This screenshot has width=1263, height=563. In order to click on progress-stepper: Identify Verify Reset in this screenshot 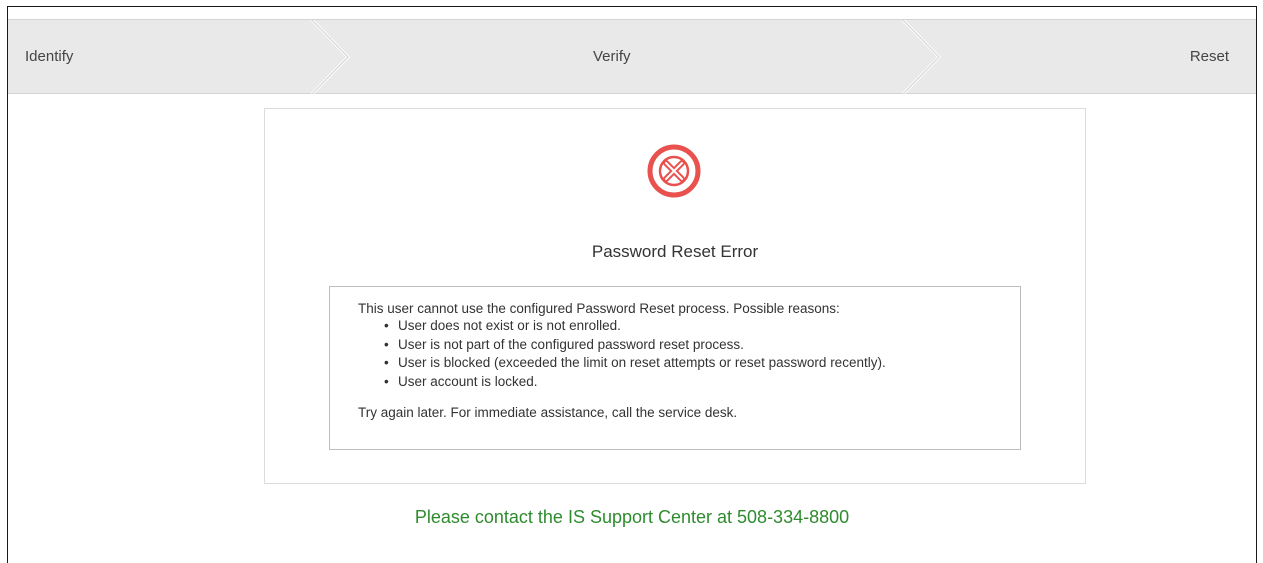, I will do `click(632, 57)`.